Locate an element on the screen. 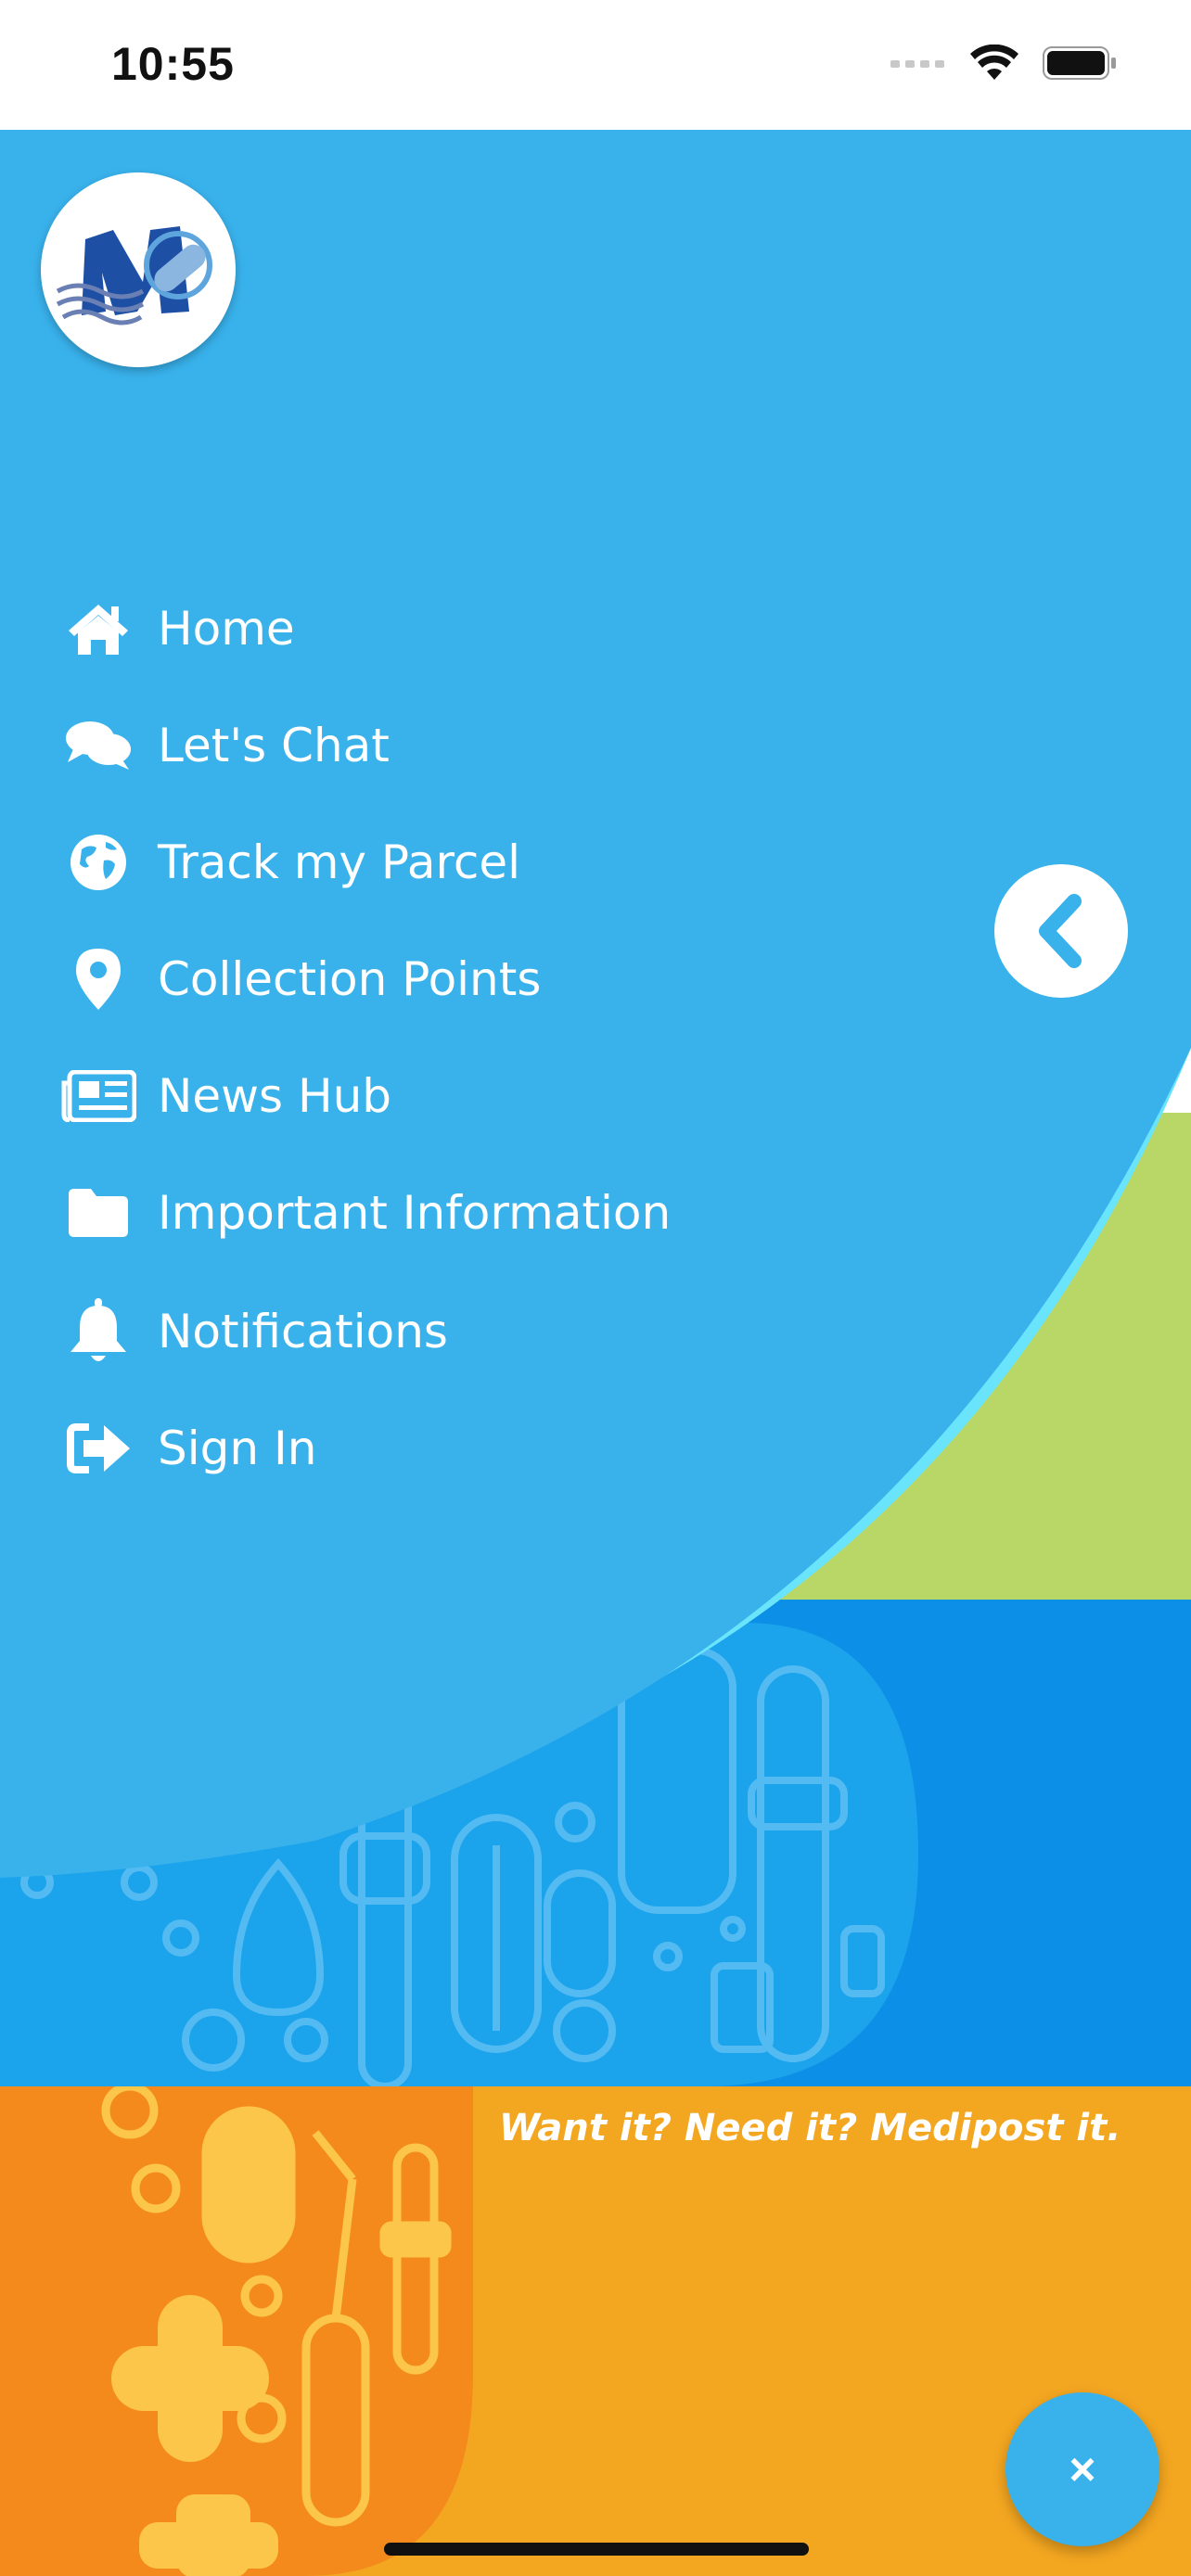  banner-tagline: Want it? Need it? Medipost it. is located at coordinates (810, 2128).